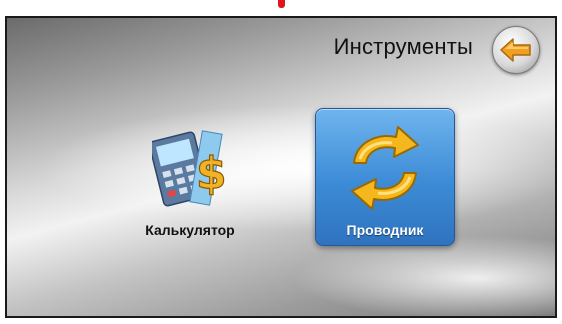  I want to click on calculator-tile: $ Калькулятор, so click(190, 184).